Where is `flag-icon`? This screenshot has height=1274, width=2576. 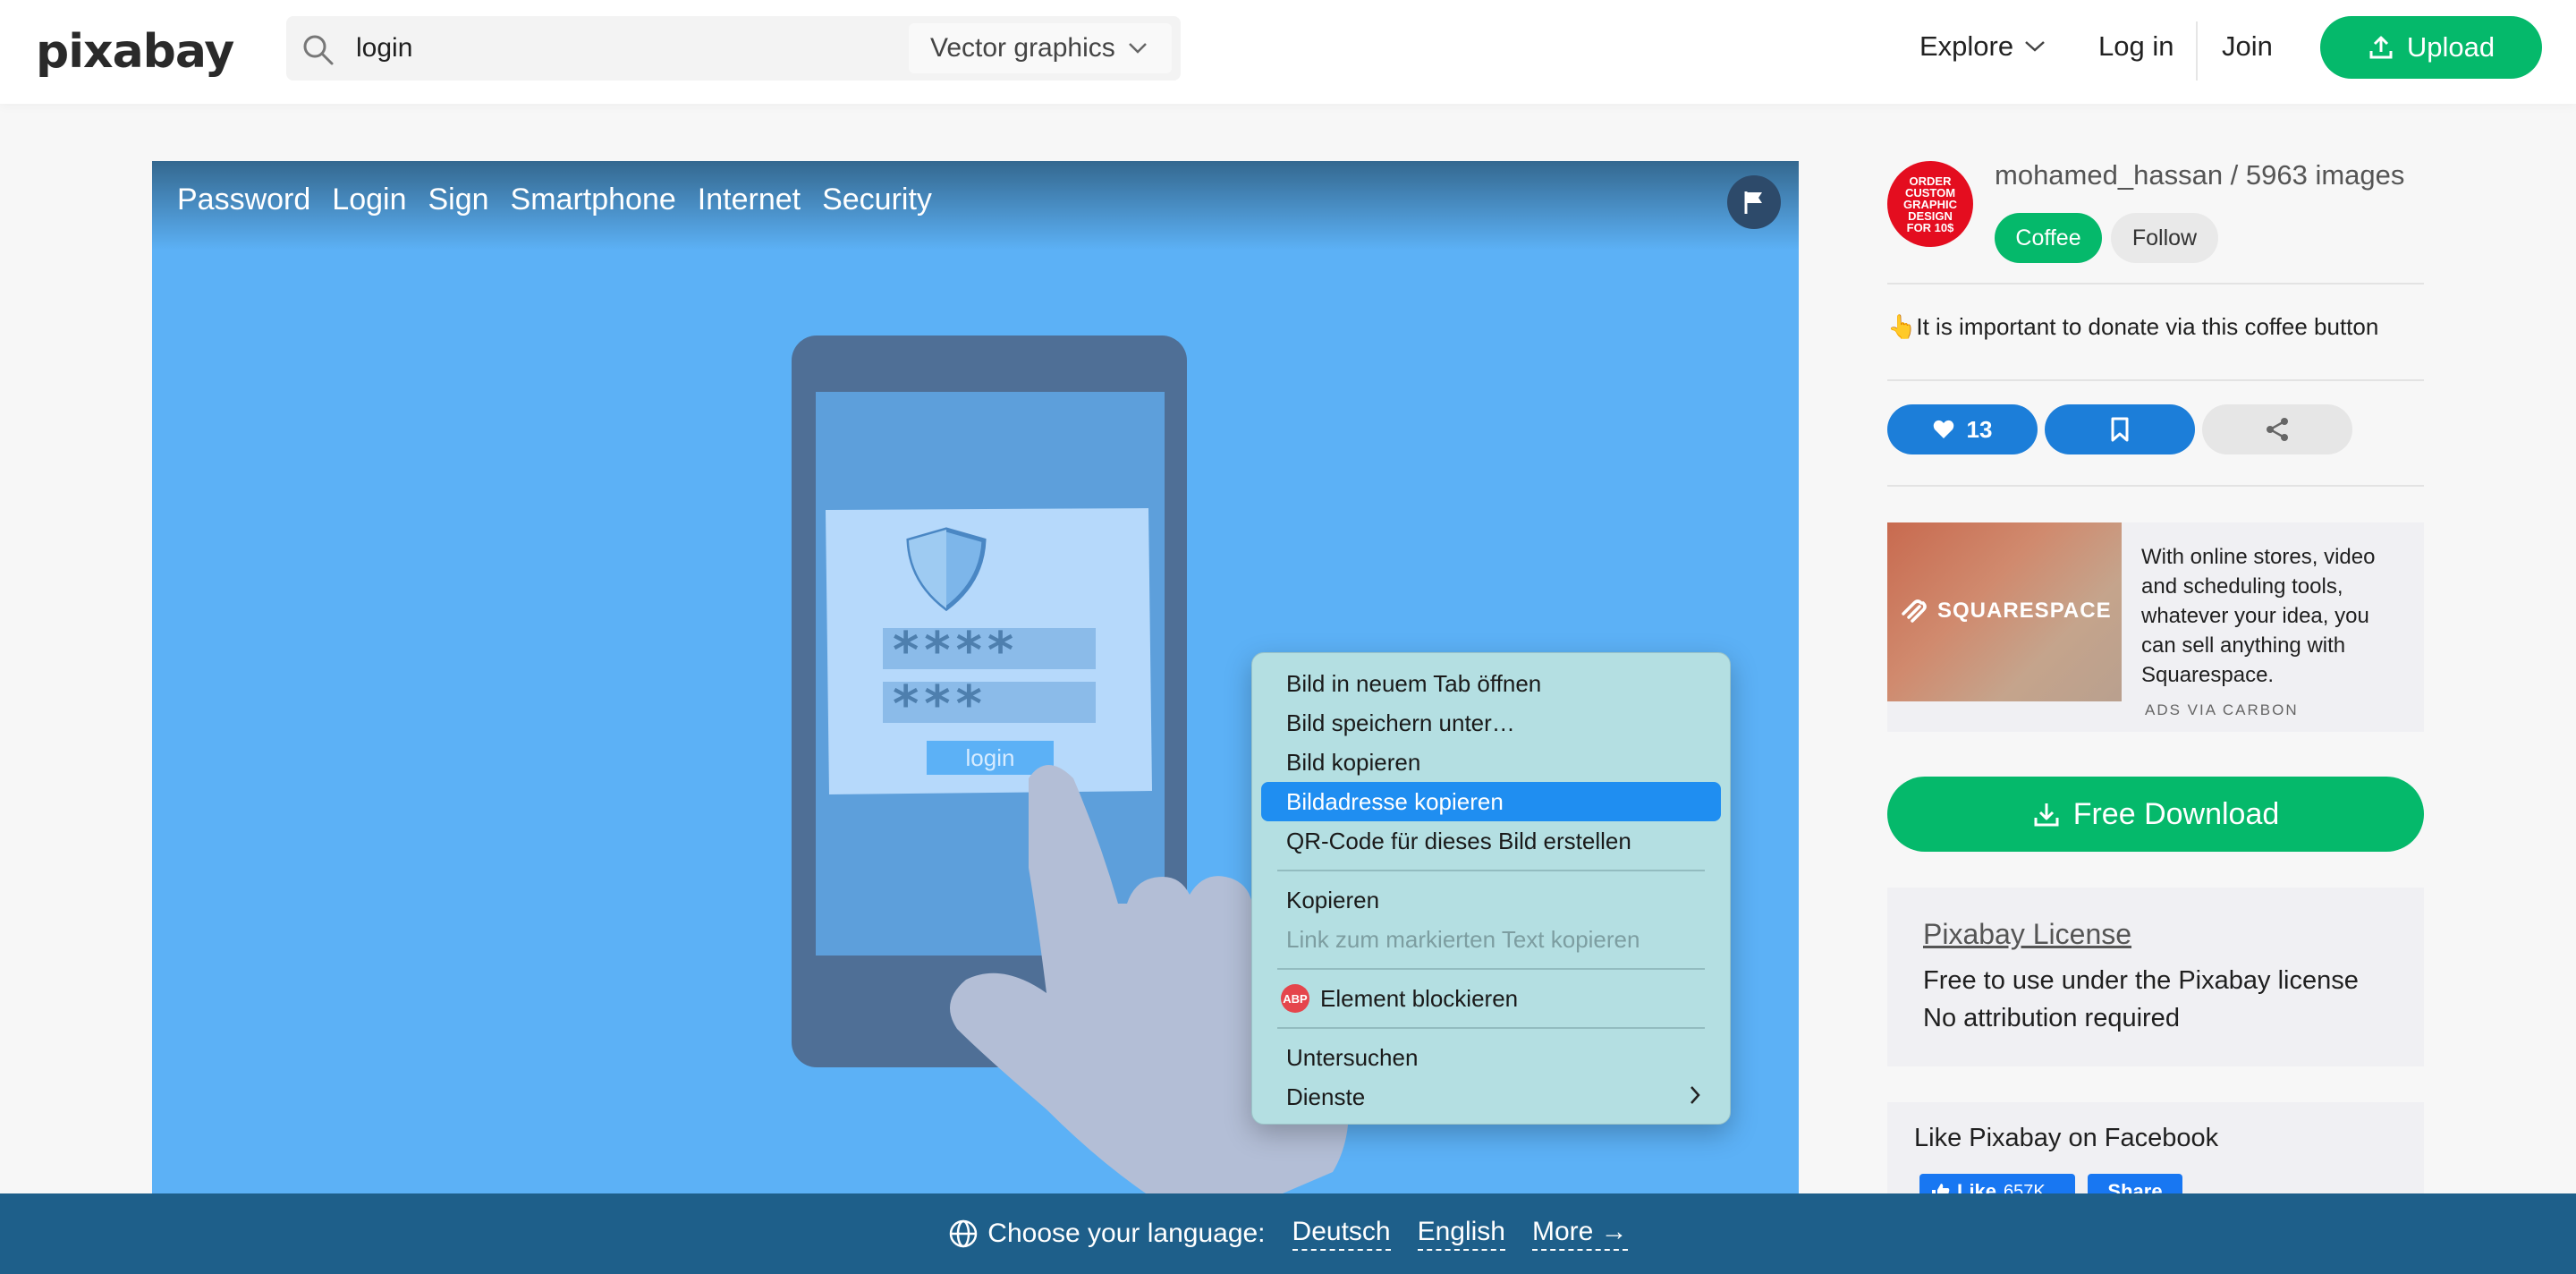 flag-icon is located at coordinates (1753, 202).